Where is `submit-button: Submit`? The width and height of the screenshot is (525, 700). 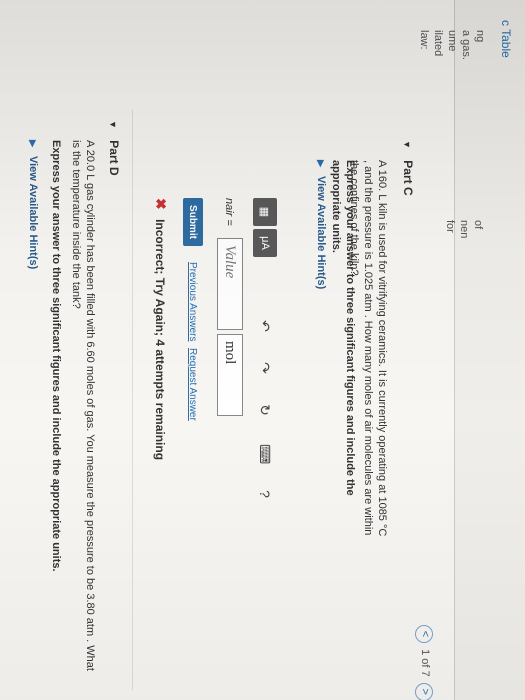
submit-button: Submit is located at coordinates (193, 222).